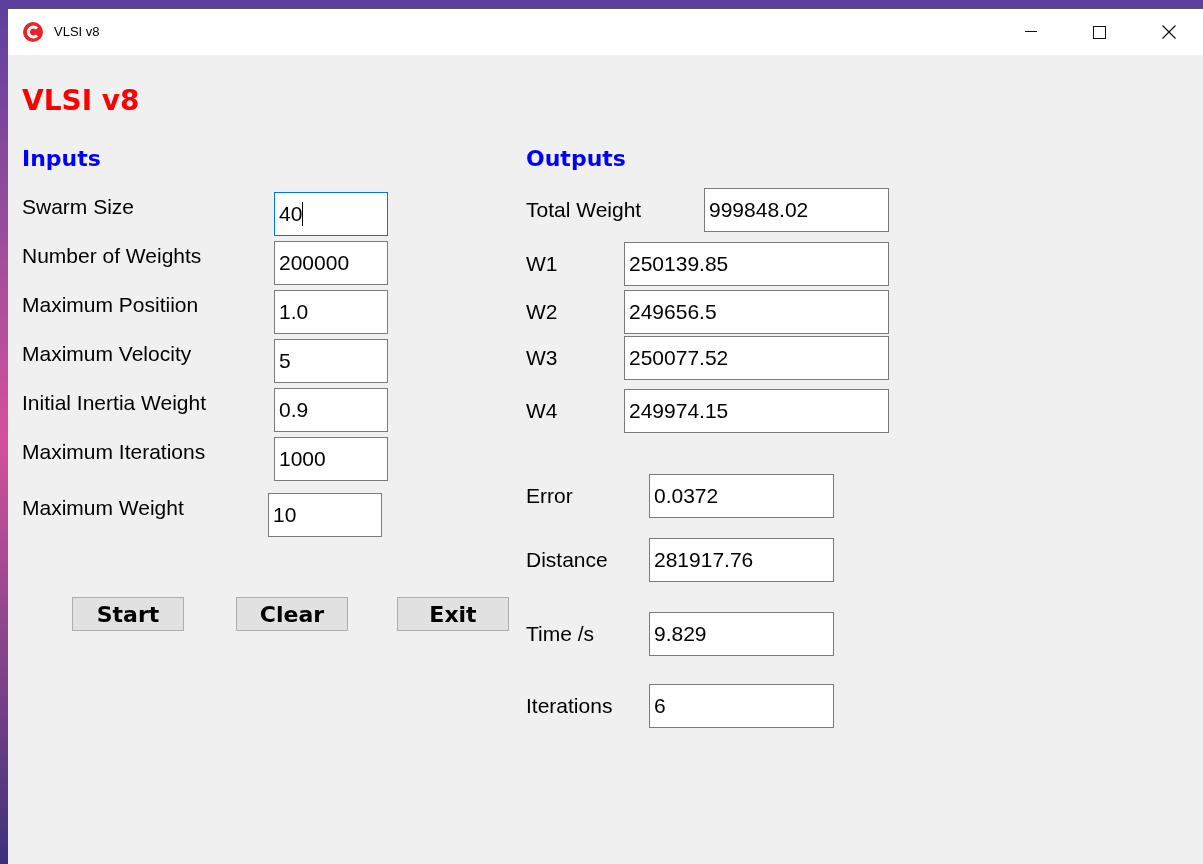 The height and width of the screenshot is (864, 1203). Describe the element at coordinates (756, 411) in the screenshot. I see `output-field: 249974.15` at that location.